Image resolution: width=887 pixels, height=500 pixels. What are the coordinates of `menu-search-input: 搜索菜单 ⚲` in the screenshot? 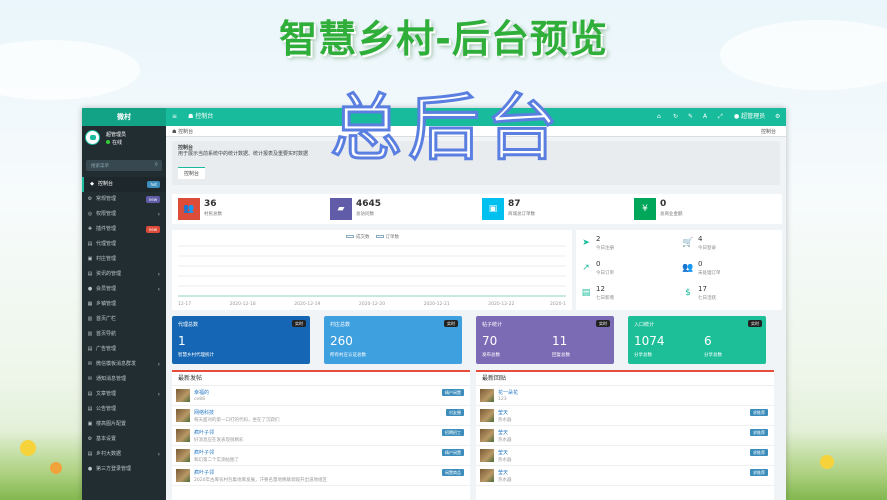 It's located at (124, 165).